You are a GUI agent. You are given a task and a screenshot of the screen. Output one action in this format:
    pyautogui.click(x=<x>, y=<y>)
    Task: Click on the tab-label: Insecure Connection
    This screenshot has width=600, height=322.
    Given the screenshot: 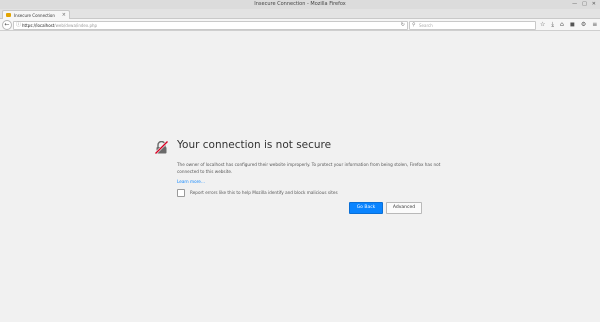 What is the action you would take?
    pyautogui.click(x=34, y=15)
    